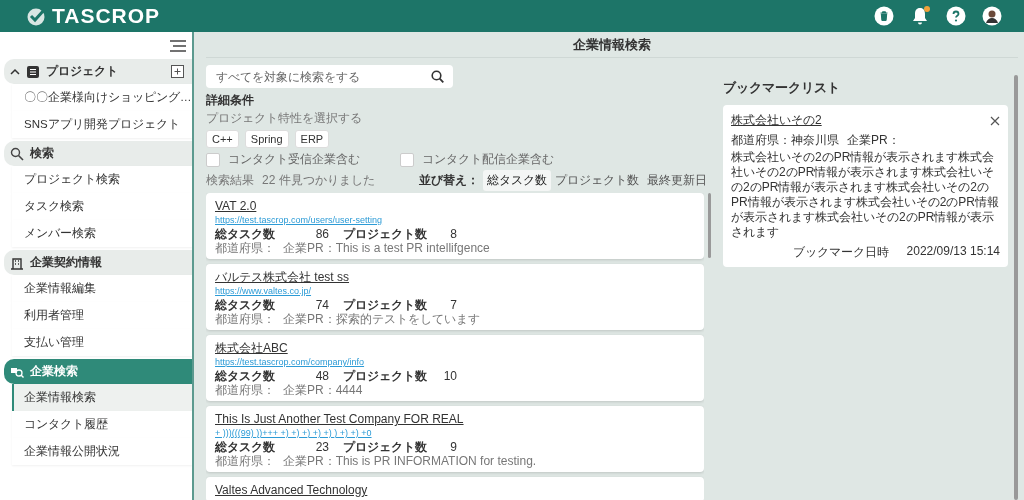 The height and width of the screenshot is (500, 1024). I want to click on sort-label: 並び替え：, so click(449, 180).